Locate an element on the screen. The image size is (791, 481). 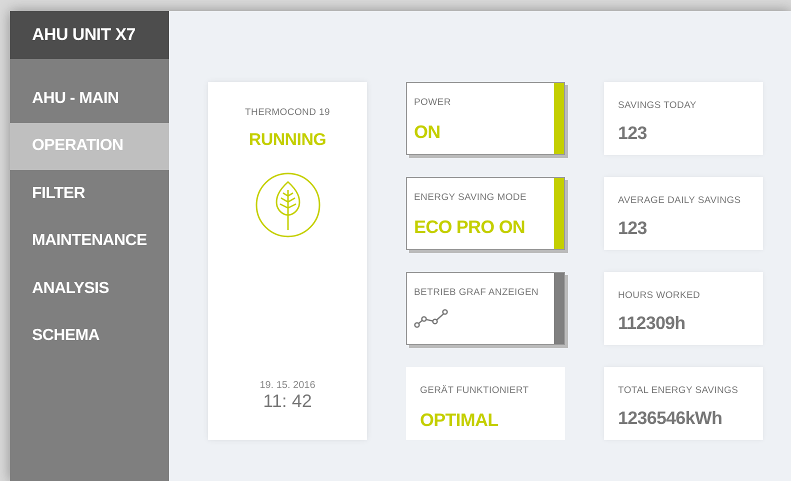
line-chart-icon is located at coordinates (431, 318).